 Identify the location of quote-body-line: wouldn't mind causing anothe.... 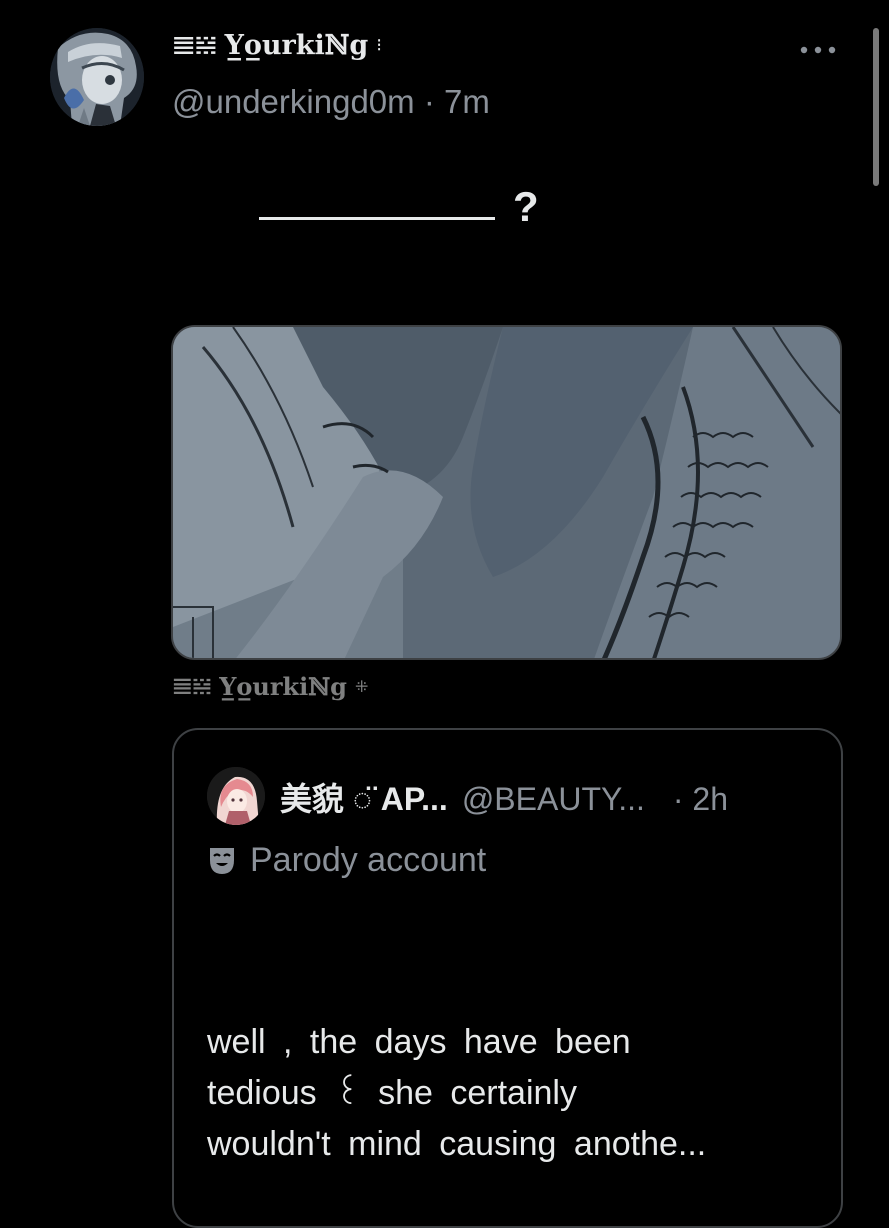
(457, 1144).